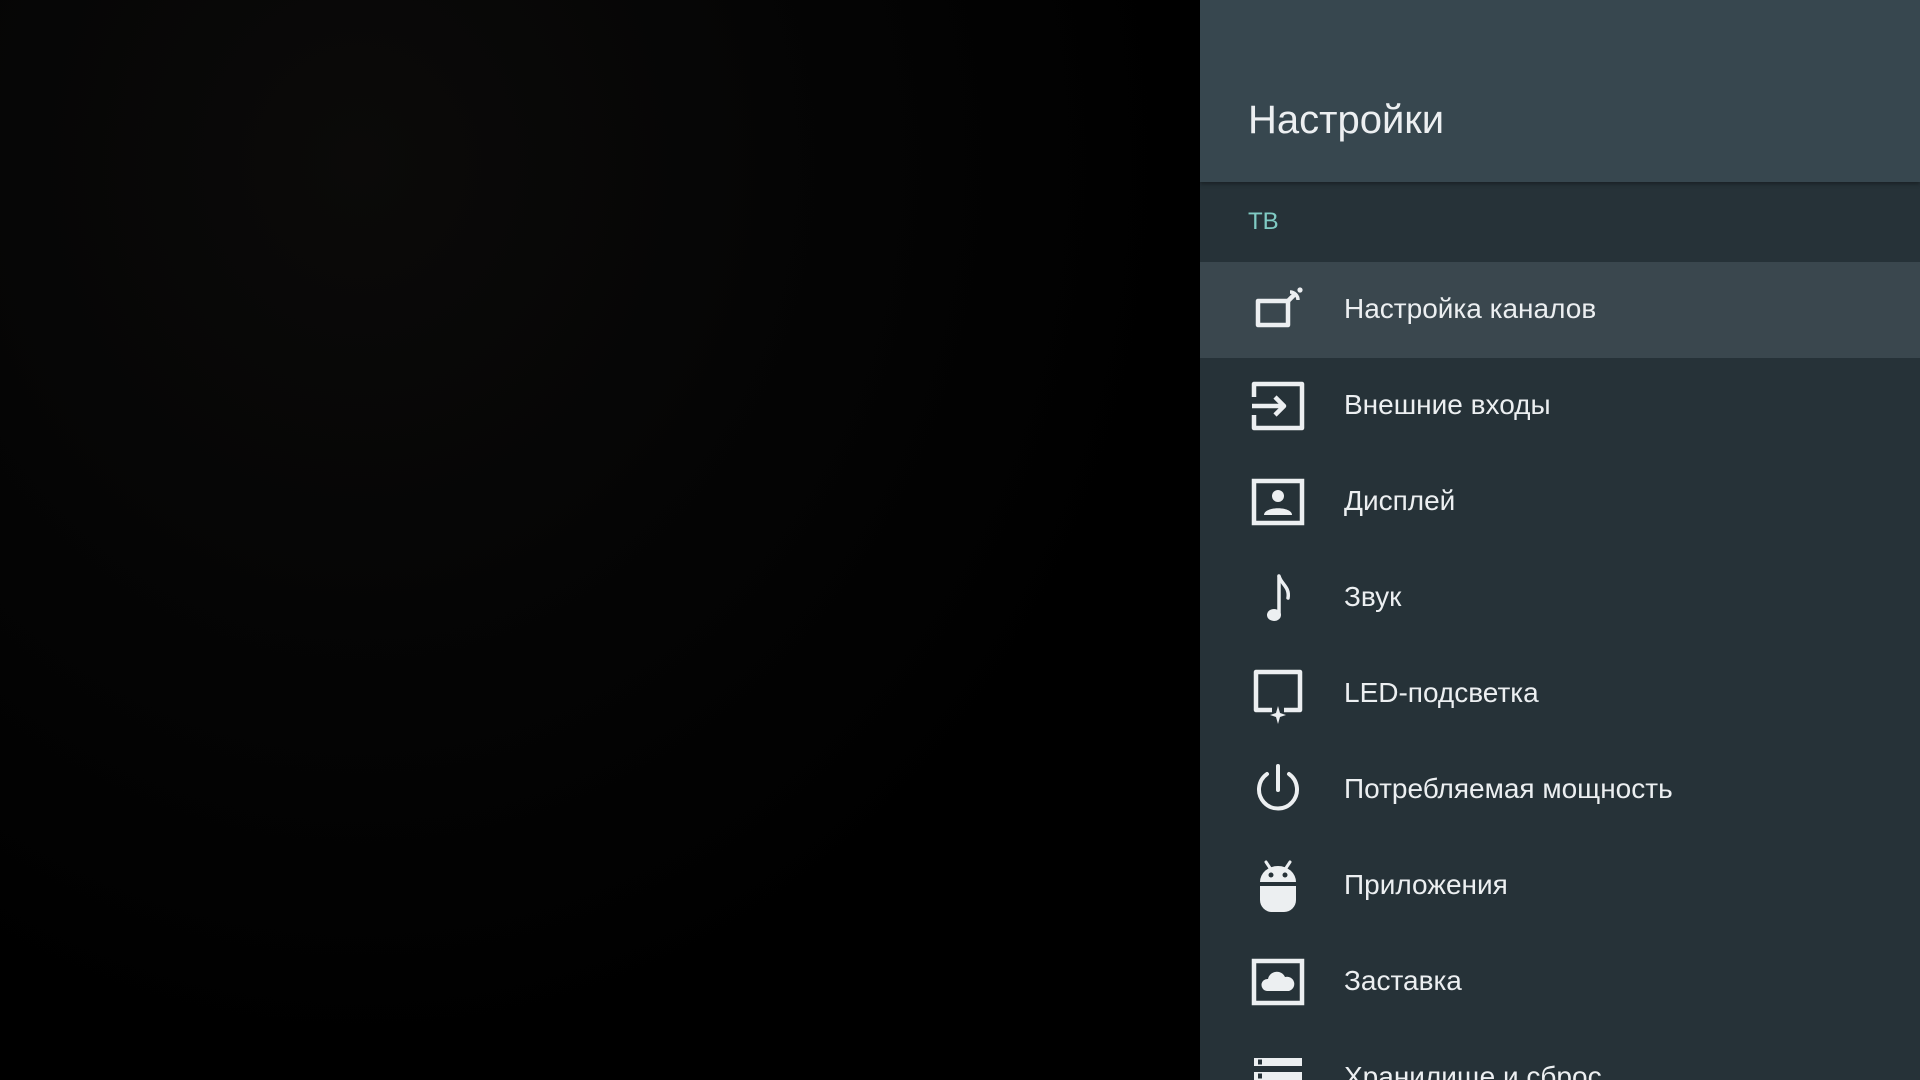 Image resolution: width=1920 pixels, height=1080 pixels. What do you see at coordinates (1560, 982) in the screenshot?
I see `menu-item-screensaver: Заставка` at bounding box center [1560, 982].